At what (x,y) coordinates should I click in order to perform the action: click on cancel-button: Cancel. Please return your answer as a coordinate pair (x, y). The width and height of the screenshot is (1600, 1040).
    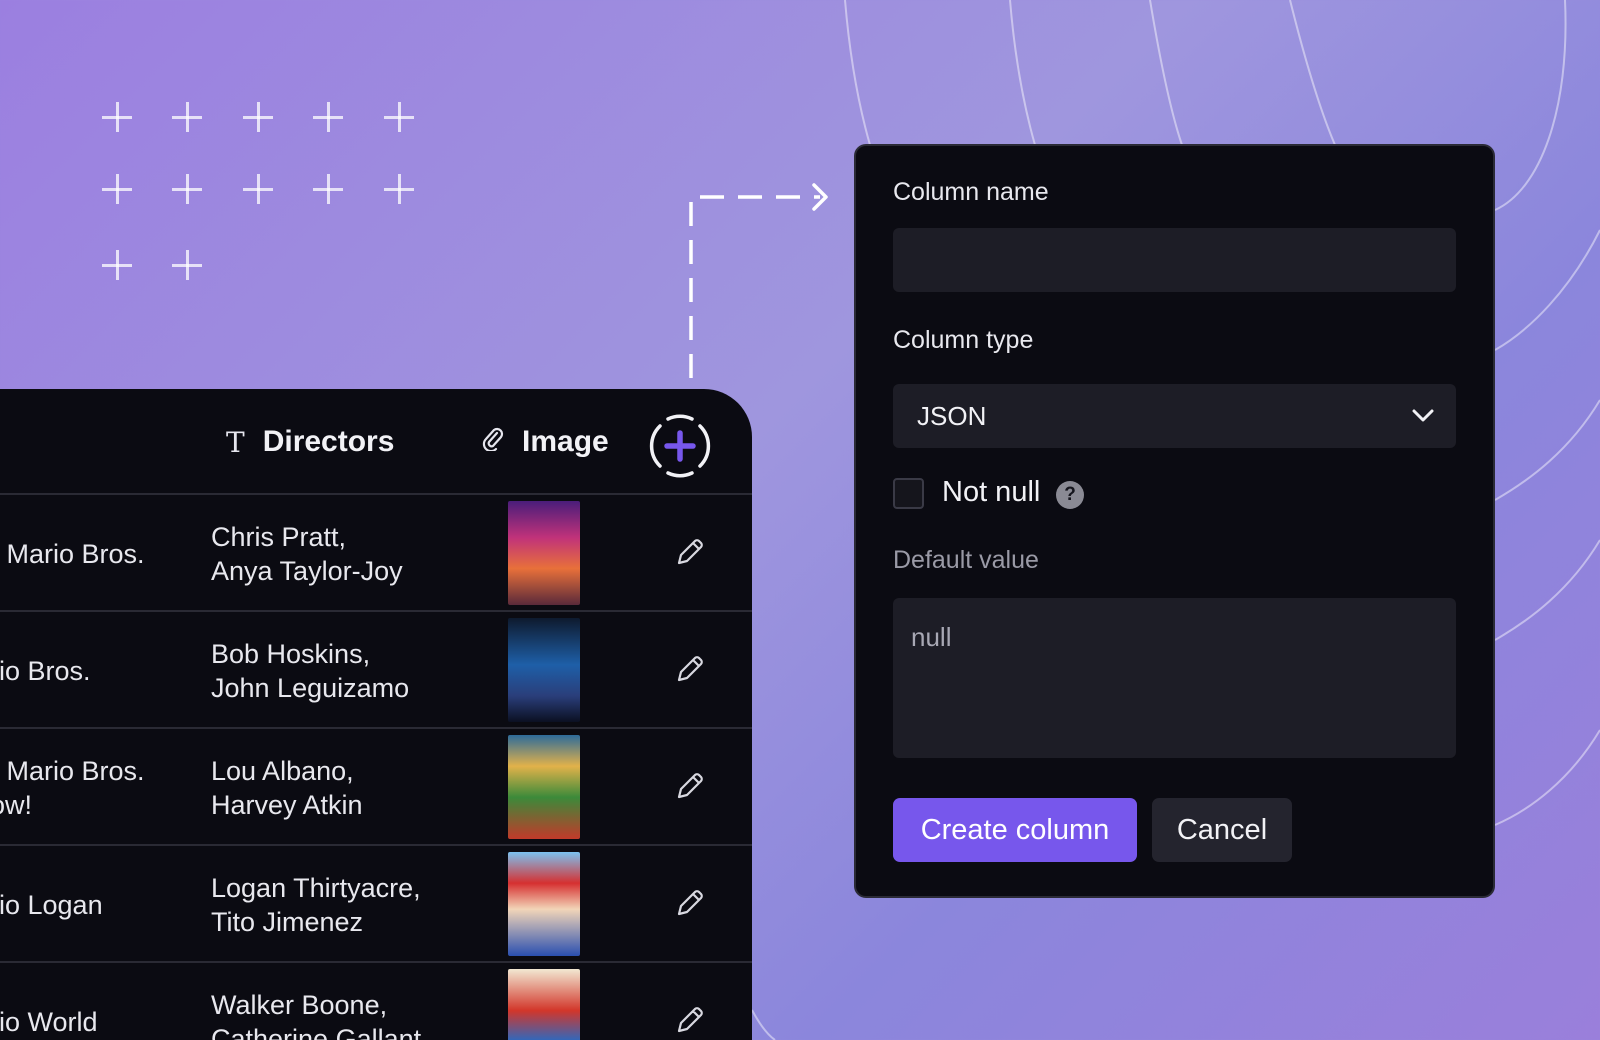
    Looking at the image, I should click on (1222, 830).